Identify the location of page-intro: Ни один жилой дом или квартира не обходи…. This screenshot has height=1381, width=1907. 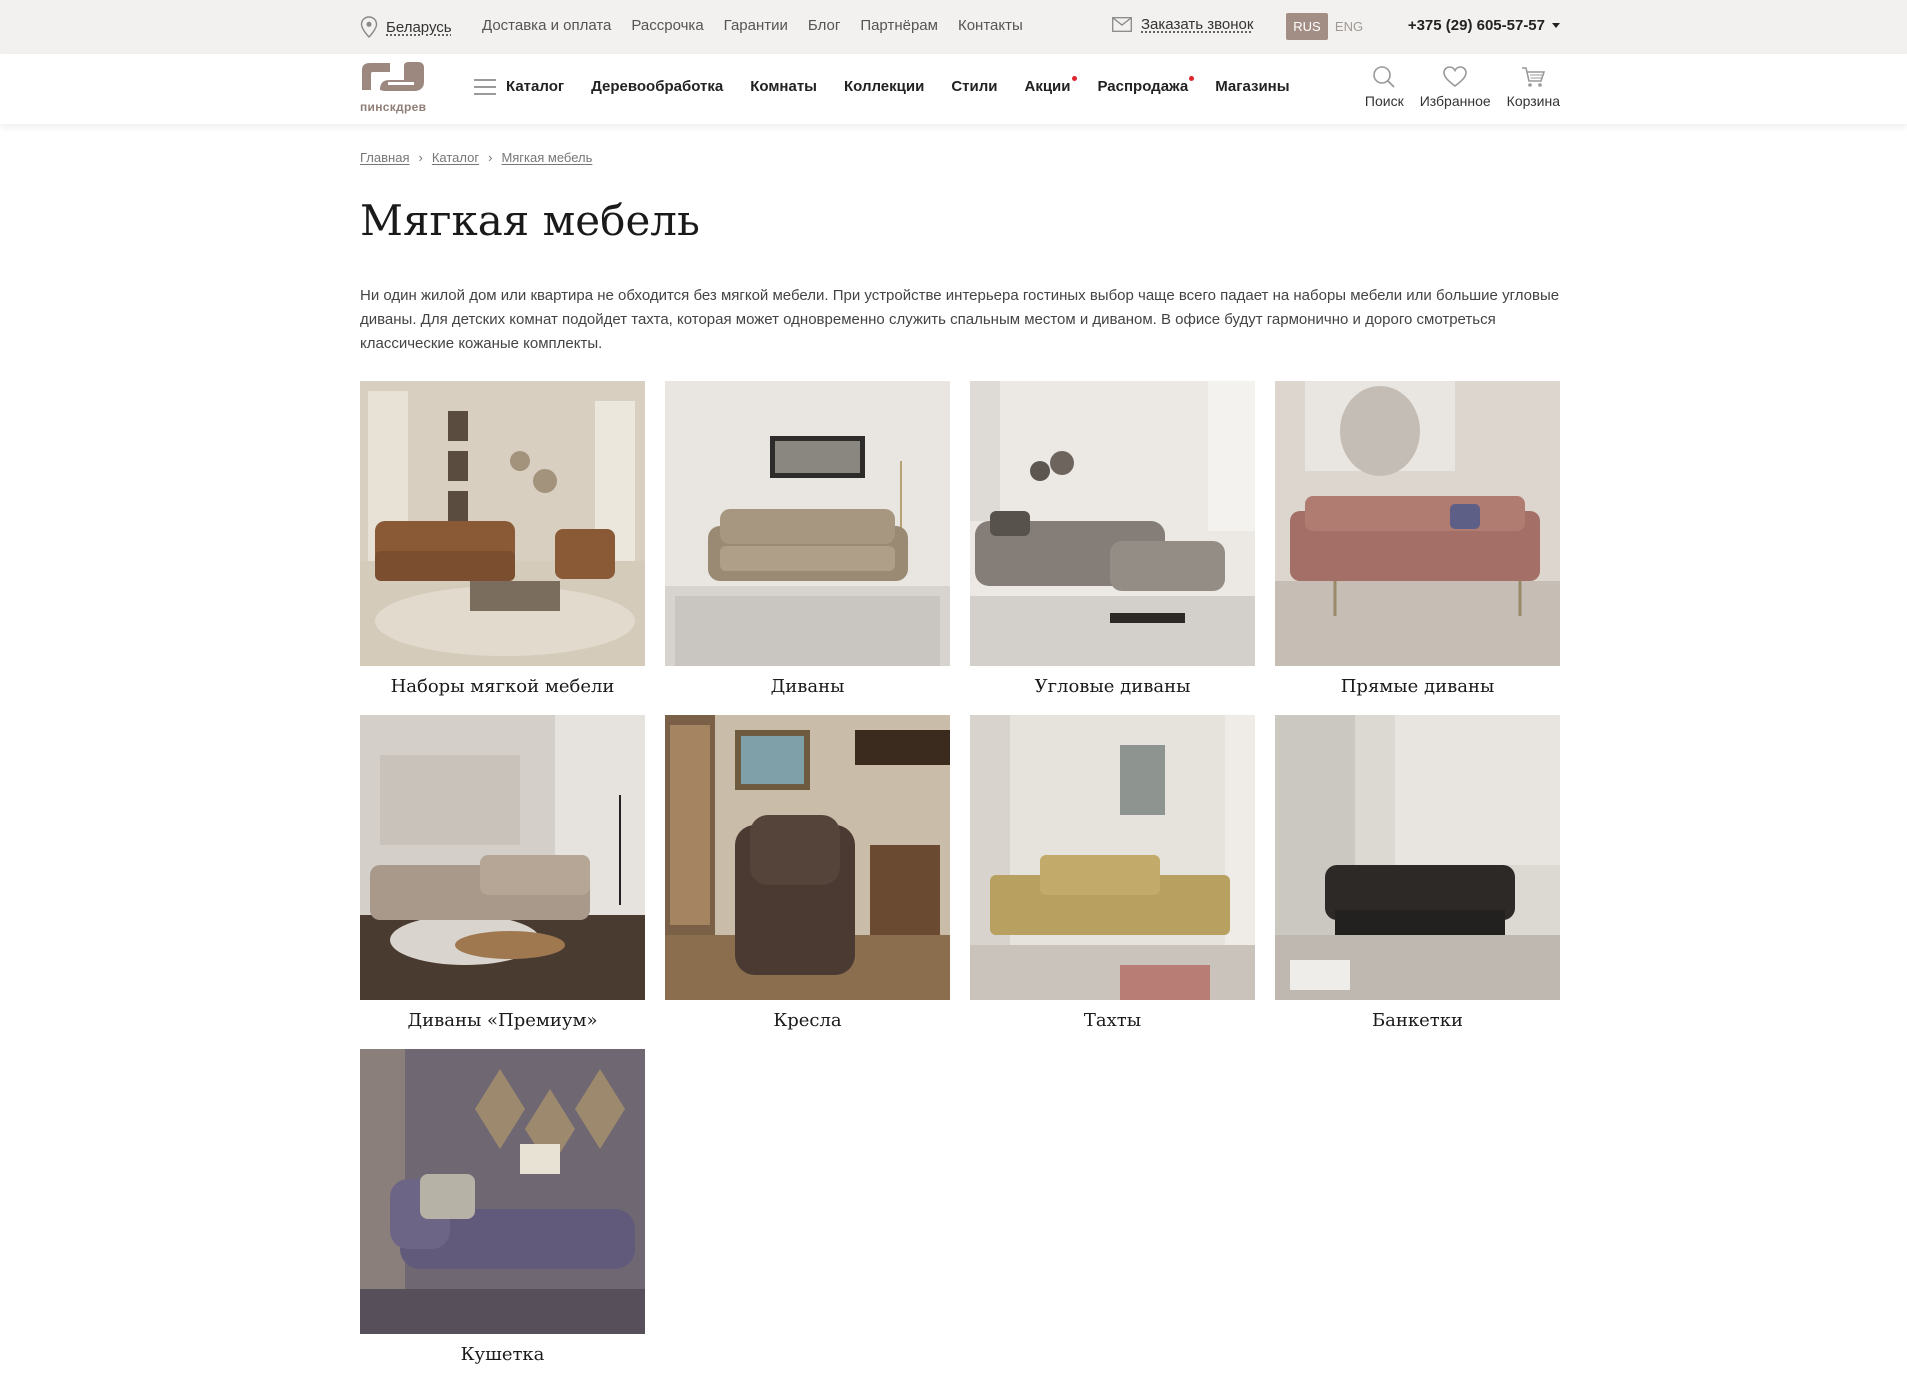
(960, 319).